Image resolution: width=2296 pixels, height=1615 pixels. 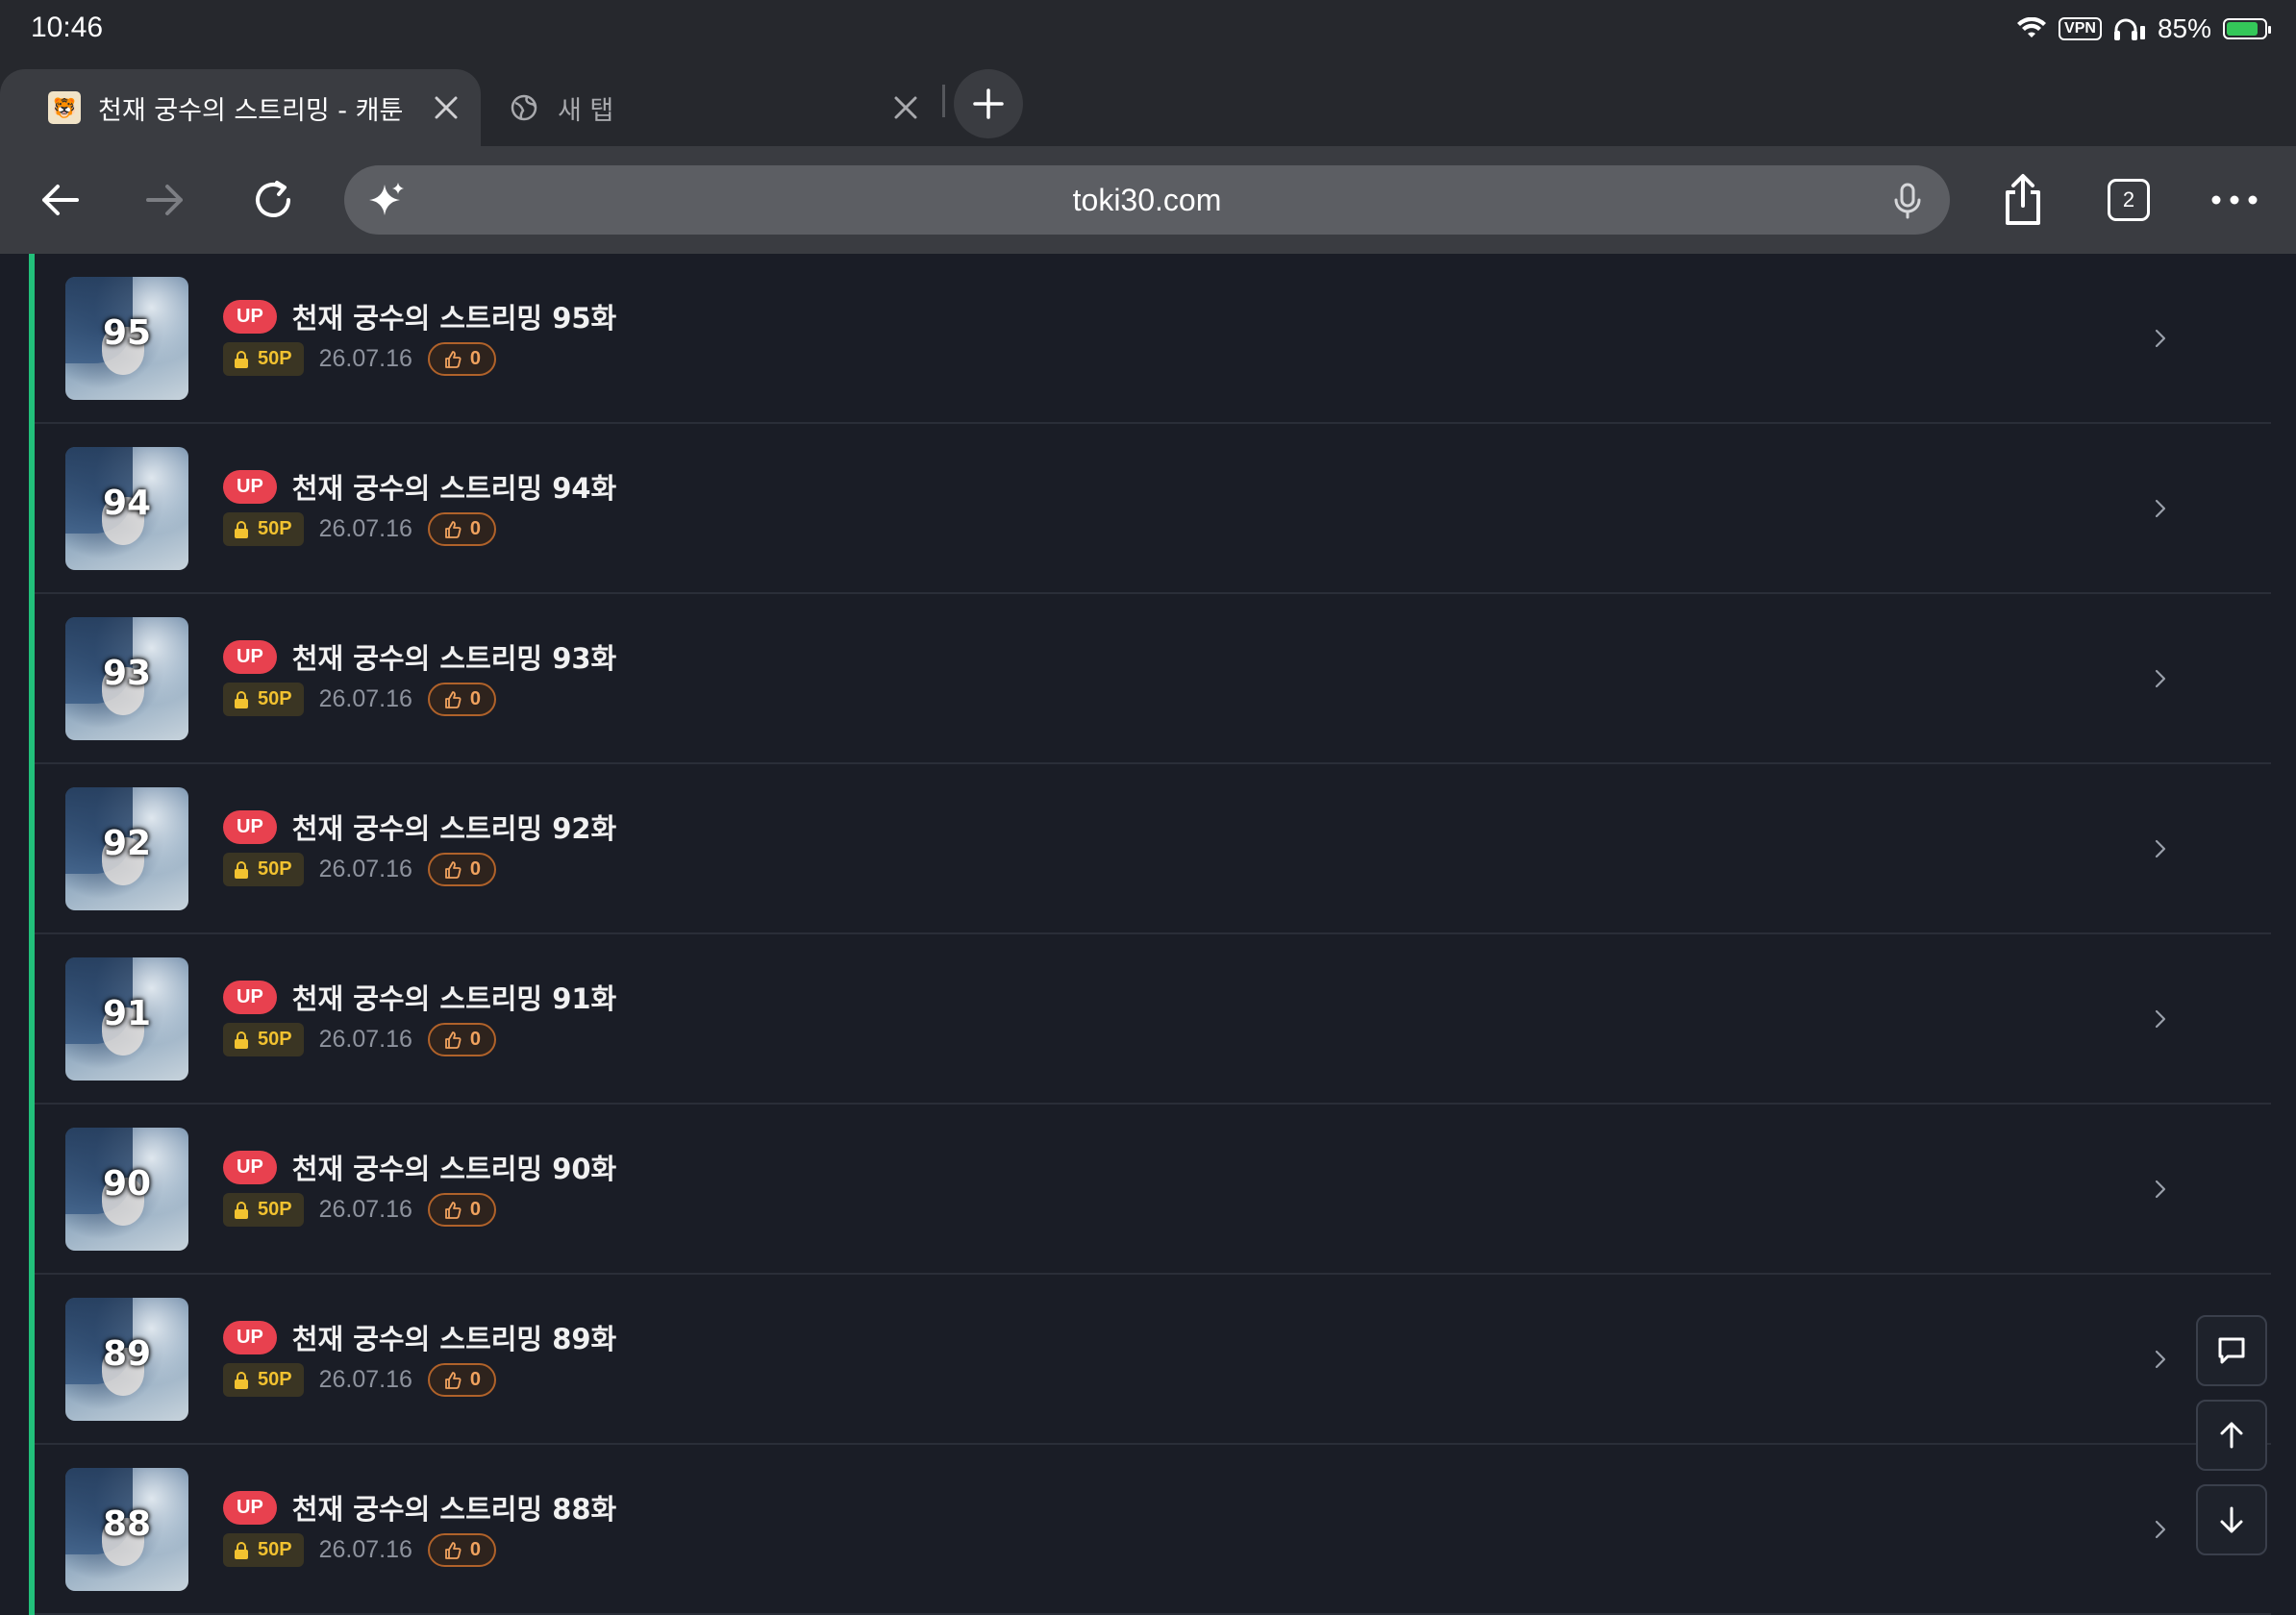 I want to click on url-text: toki30.com, so click(x=1147, y=200).